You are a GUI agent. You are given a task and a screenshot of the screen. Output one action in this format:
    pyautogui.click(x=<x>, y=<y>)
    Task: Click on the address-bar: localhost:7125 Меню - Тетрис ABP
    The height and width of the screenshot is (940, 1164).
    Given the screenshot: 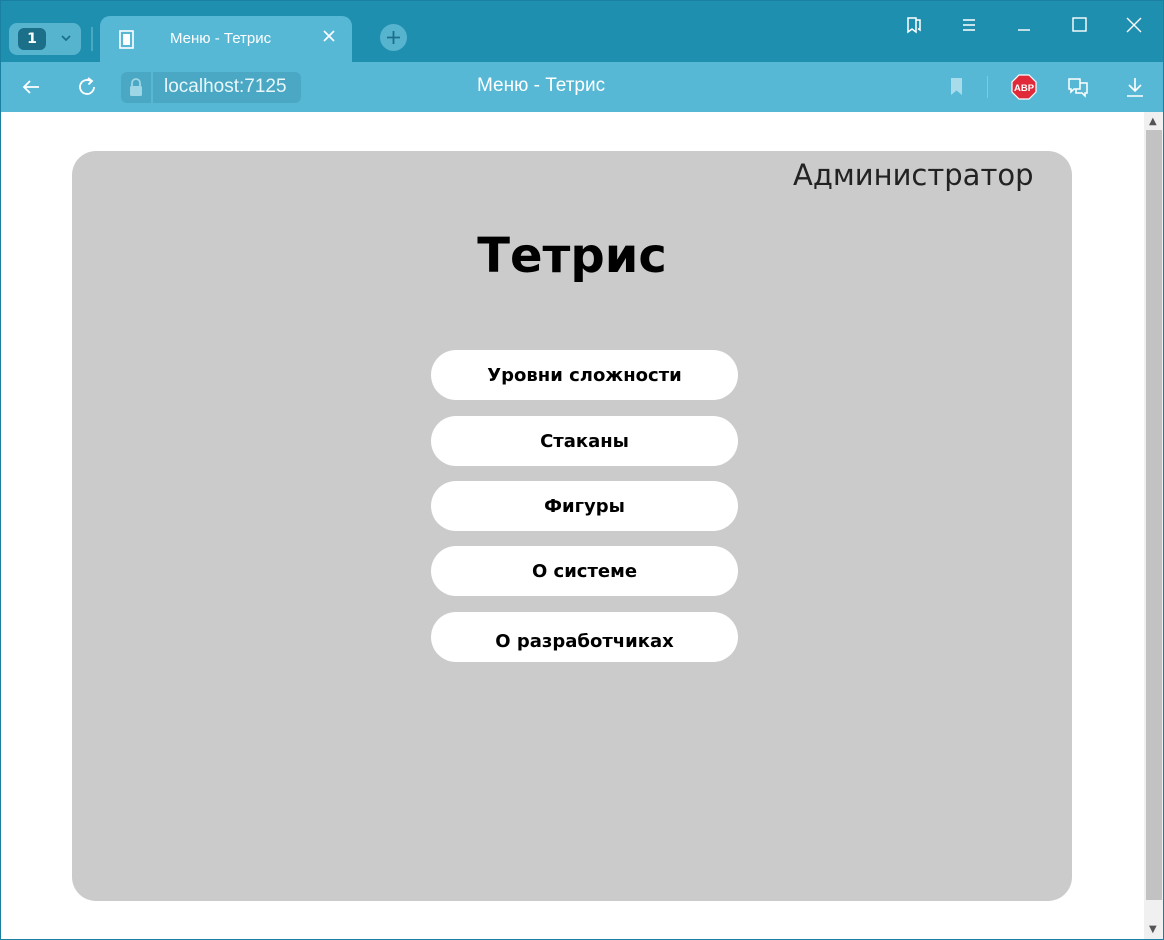 What is the action you would take?
    pyautogui.click(x=582, y=87)
    